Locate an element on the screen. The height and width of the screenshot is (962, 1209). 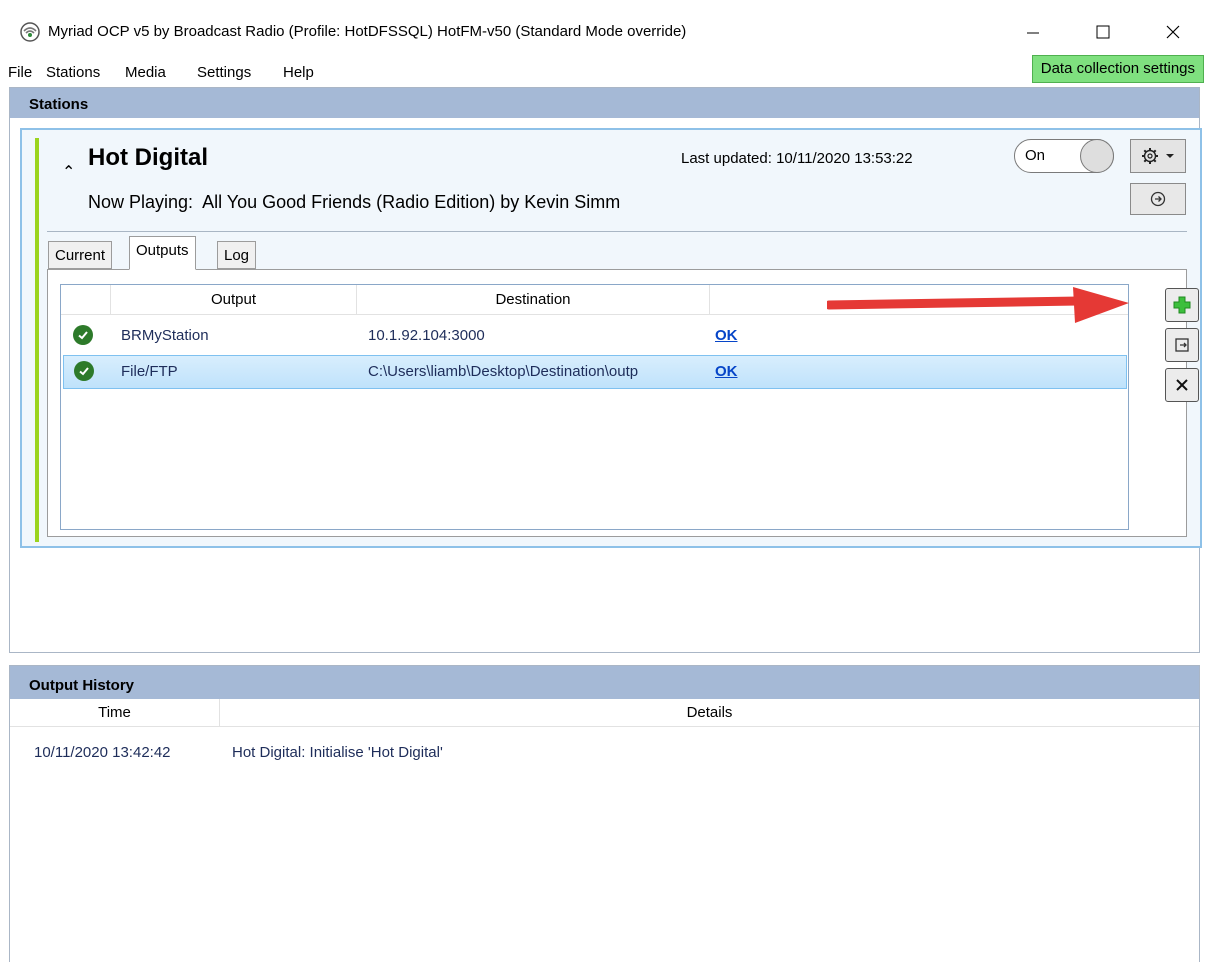
time-column-header: Time is located at coordinates (115, 713).